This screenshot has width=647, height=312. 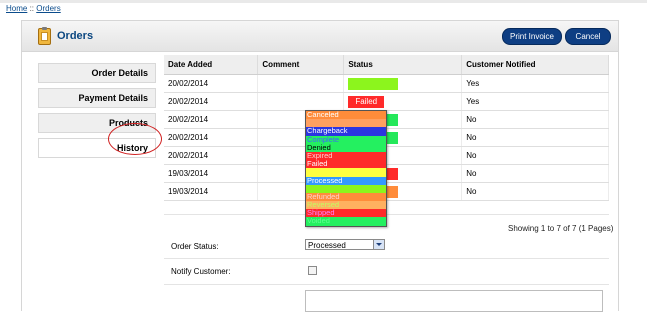 What do you see at coordinates (366, 101) in the screenshot?
I see `status-badge: Failed` at bounding box center [366, 101].